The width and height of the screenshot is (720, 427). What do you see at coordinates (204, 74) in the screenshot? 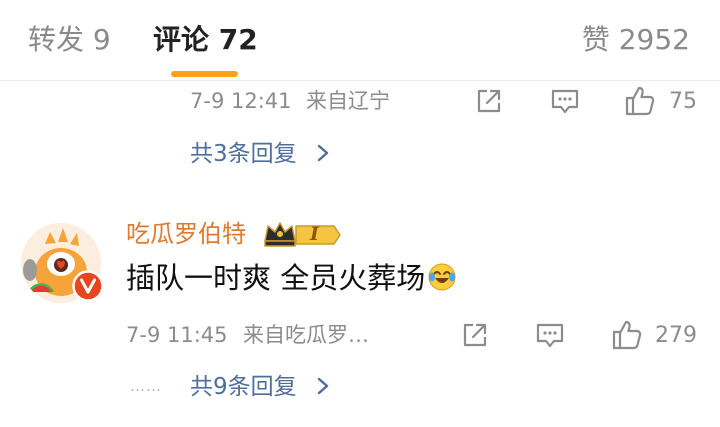
I see `active-tab-indicator` at bounding box center [204, 74].